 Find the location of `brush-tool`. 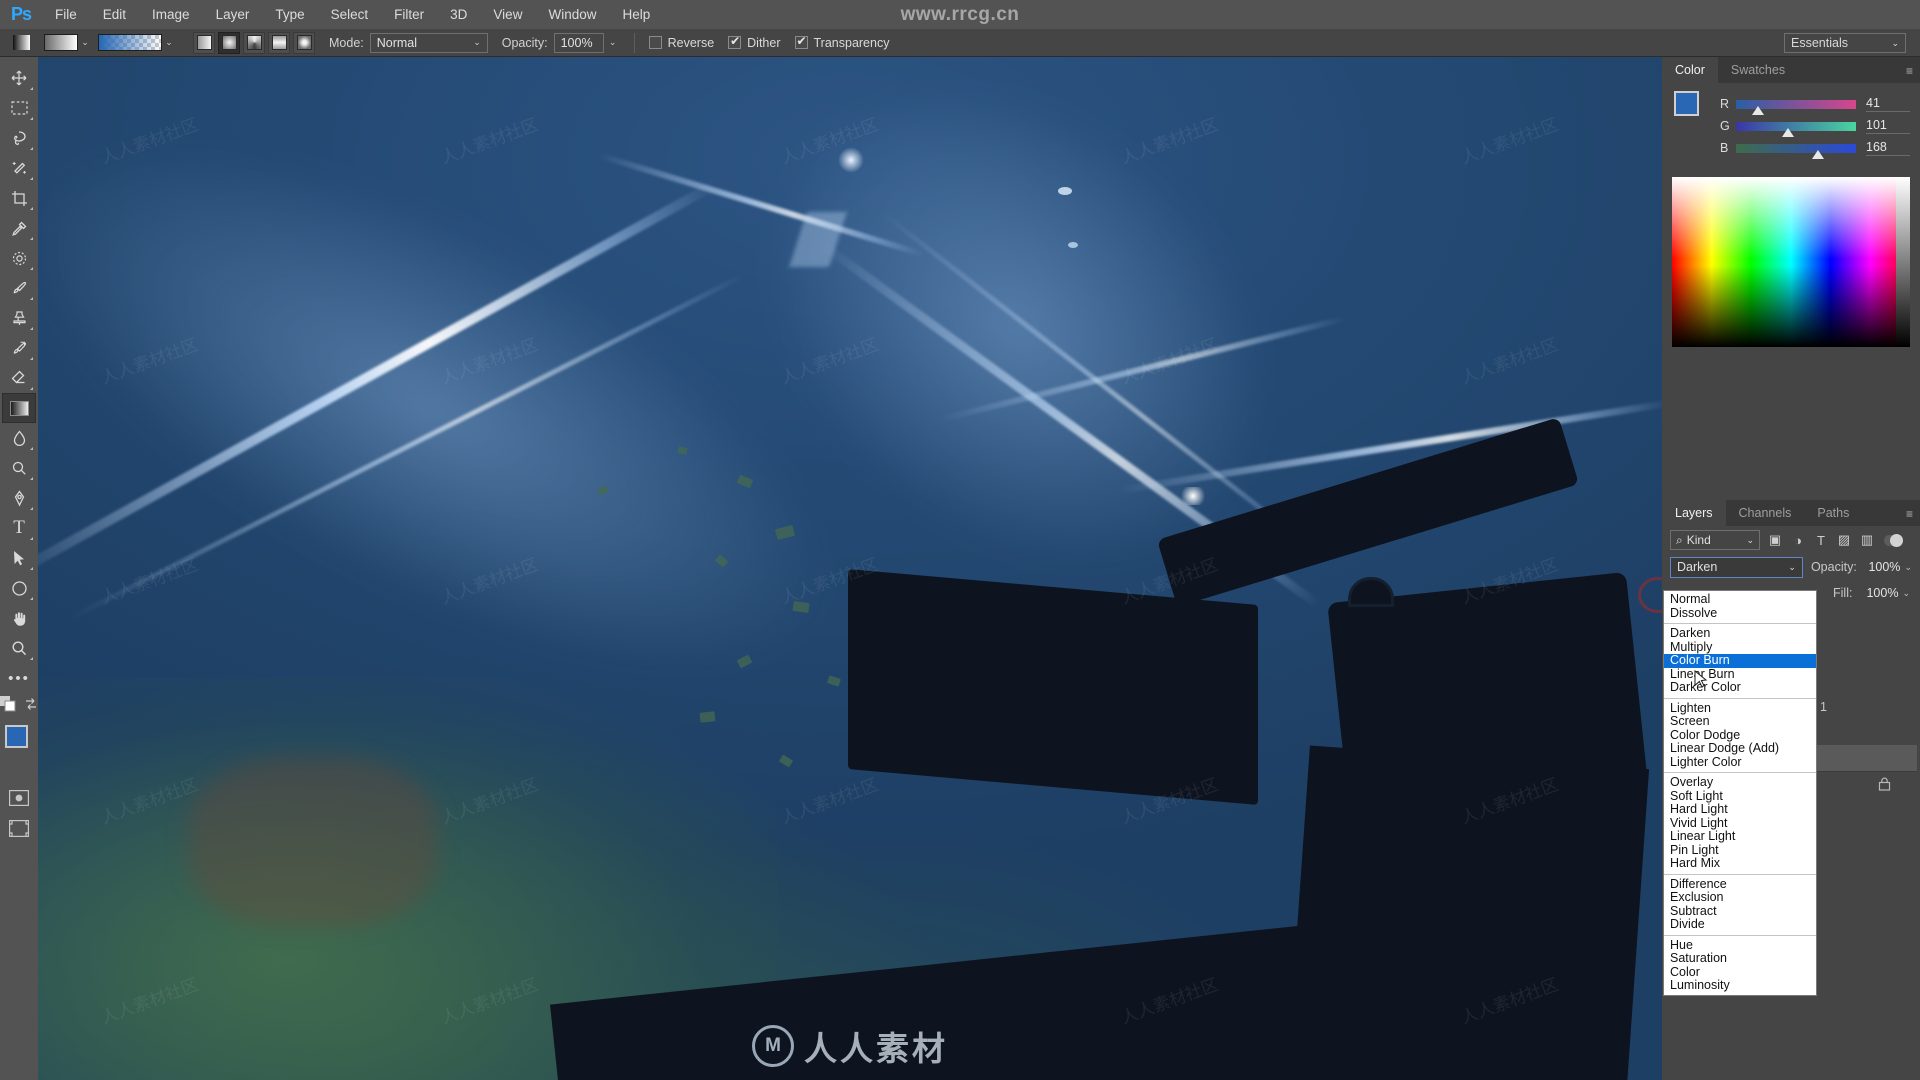

brush-tool is located at coordinates (19, 288).